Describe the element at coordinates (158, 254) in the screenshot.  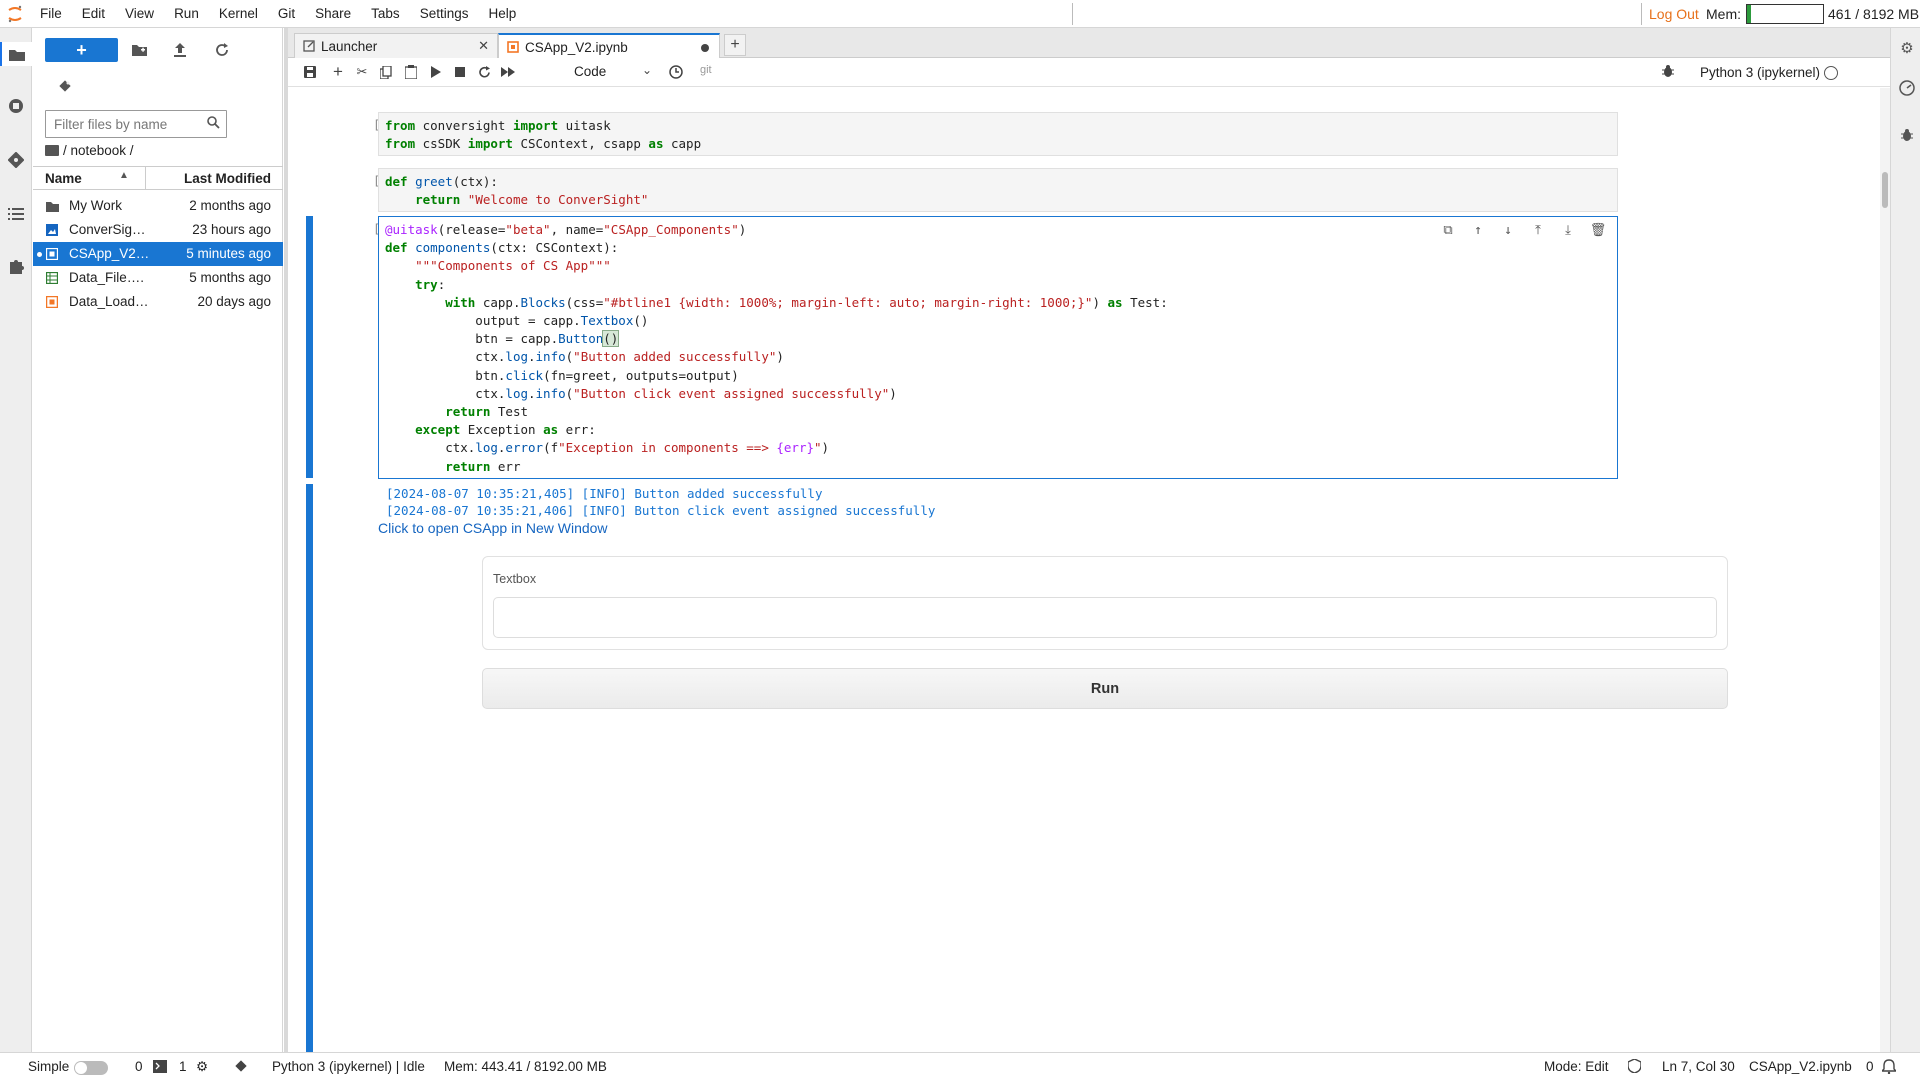
I see `file-list-item: CSApp_V2… 5 minutes ago` at that location.